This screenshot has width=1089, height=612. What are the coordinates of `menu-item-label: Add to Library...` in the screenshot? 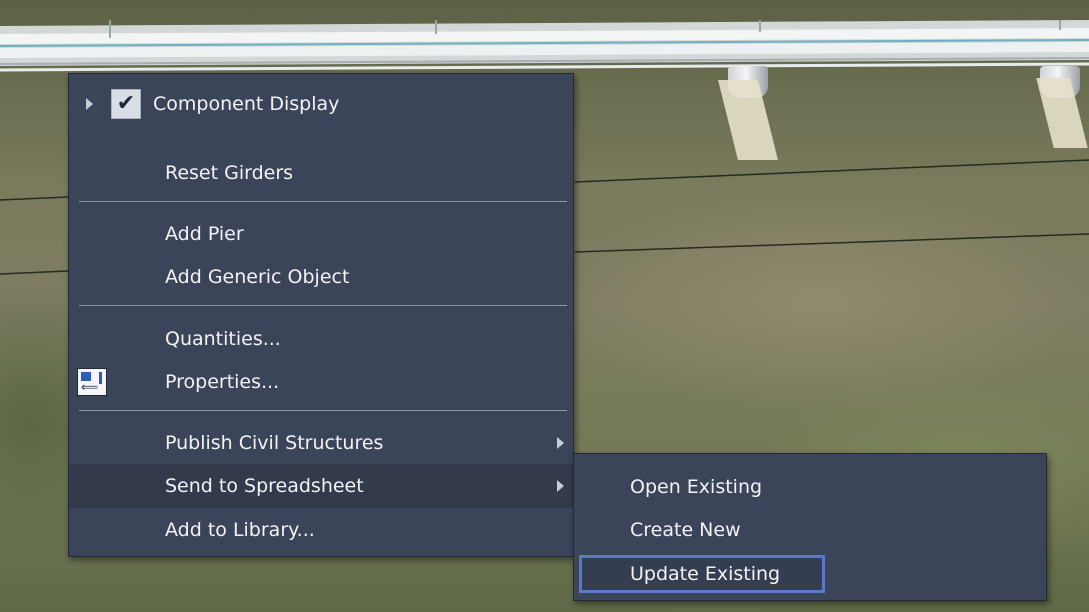 It's located at (240, 530).